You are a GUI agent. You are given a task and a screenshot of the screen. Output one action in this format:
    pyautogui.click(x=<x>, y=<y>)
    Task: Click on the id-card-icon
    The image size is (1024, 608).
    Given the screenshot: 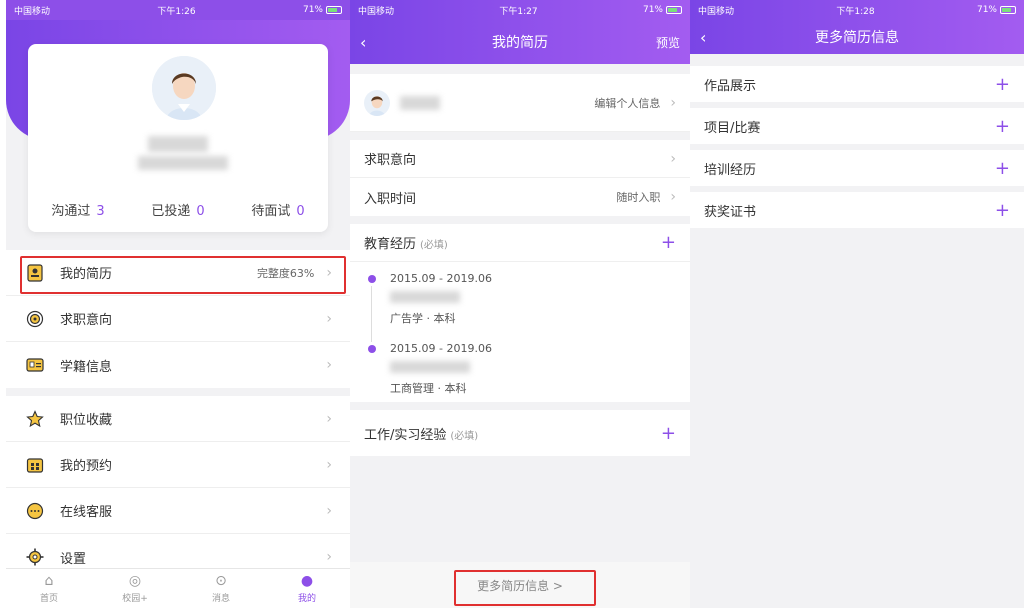 What is the action you would take?
    pyautogui.click(x=35, y=365)
    